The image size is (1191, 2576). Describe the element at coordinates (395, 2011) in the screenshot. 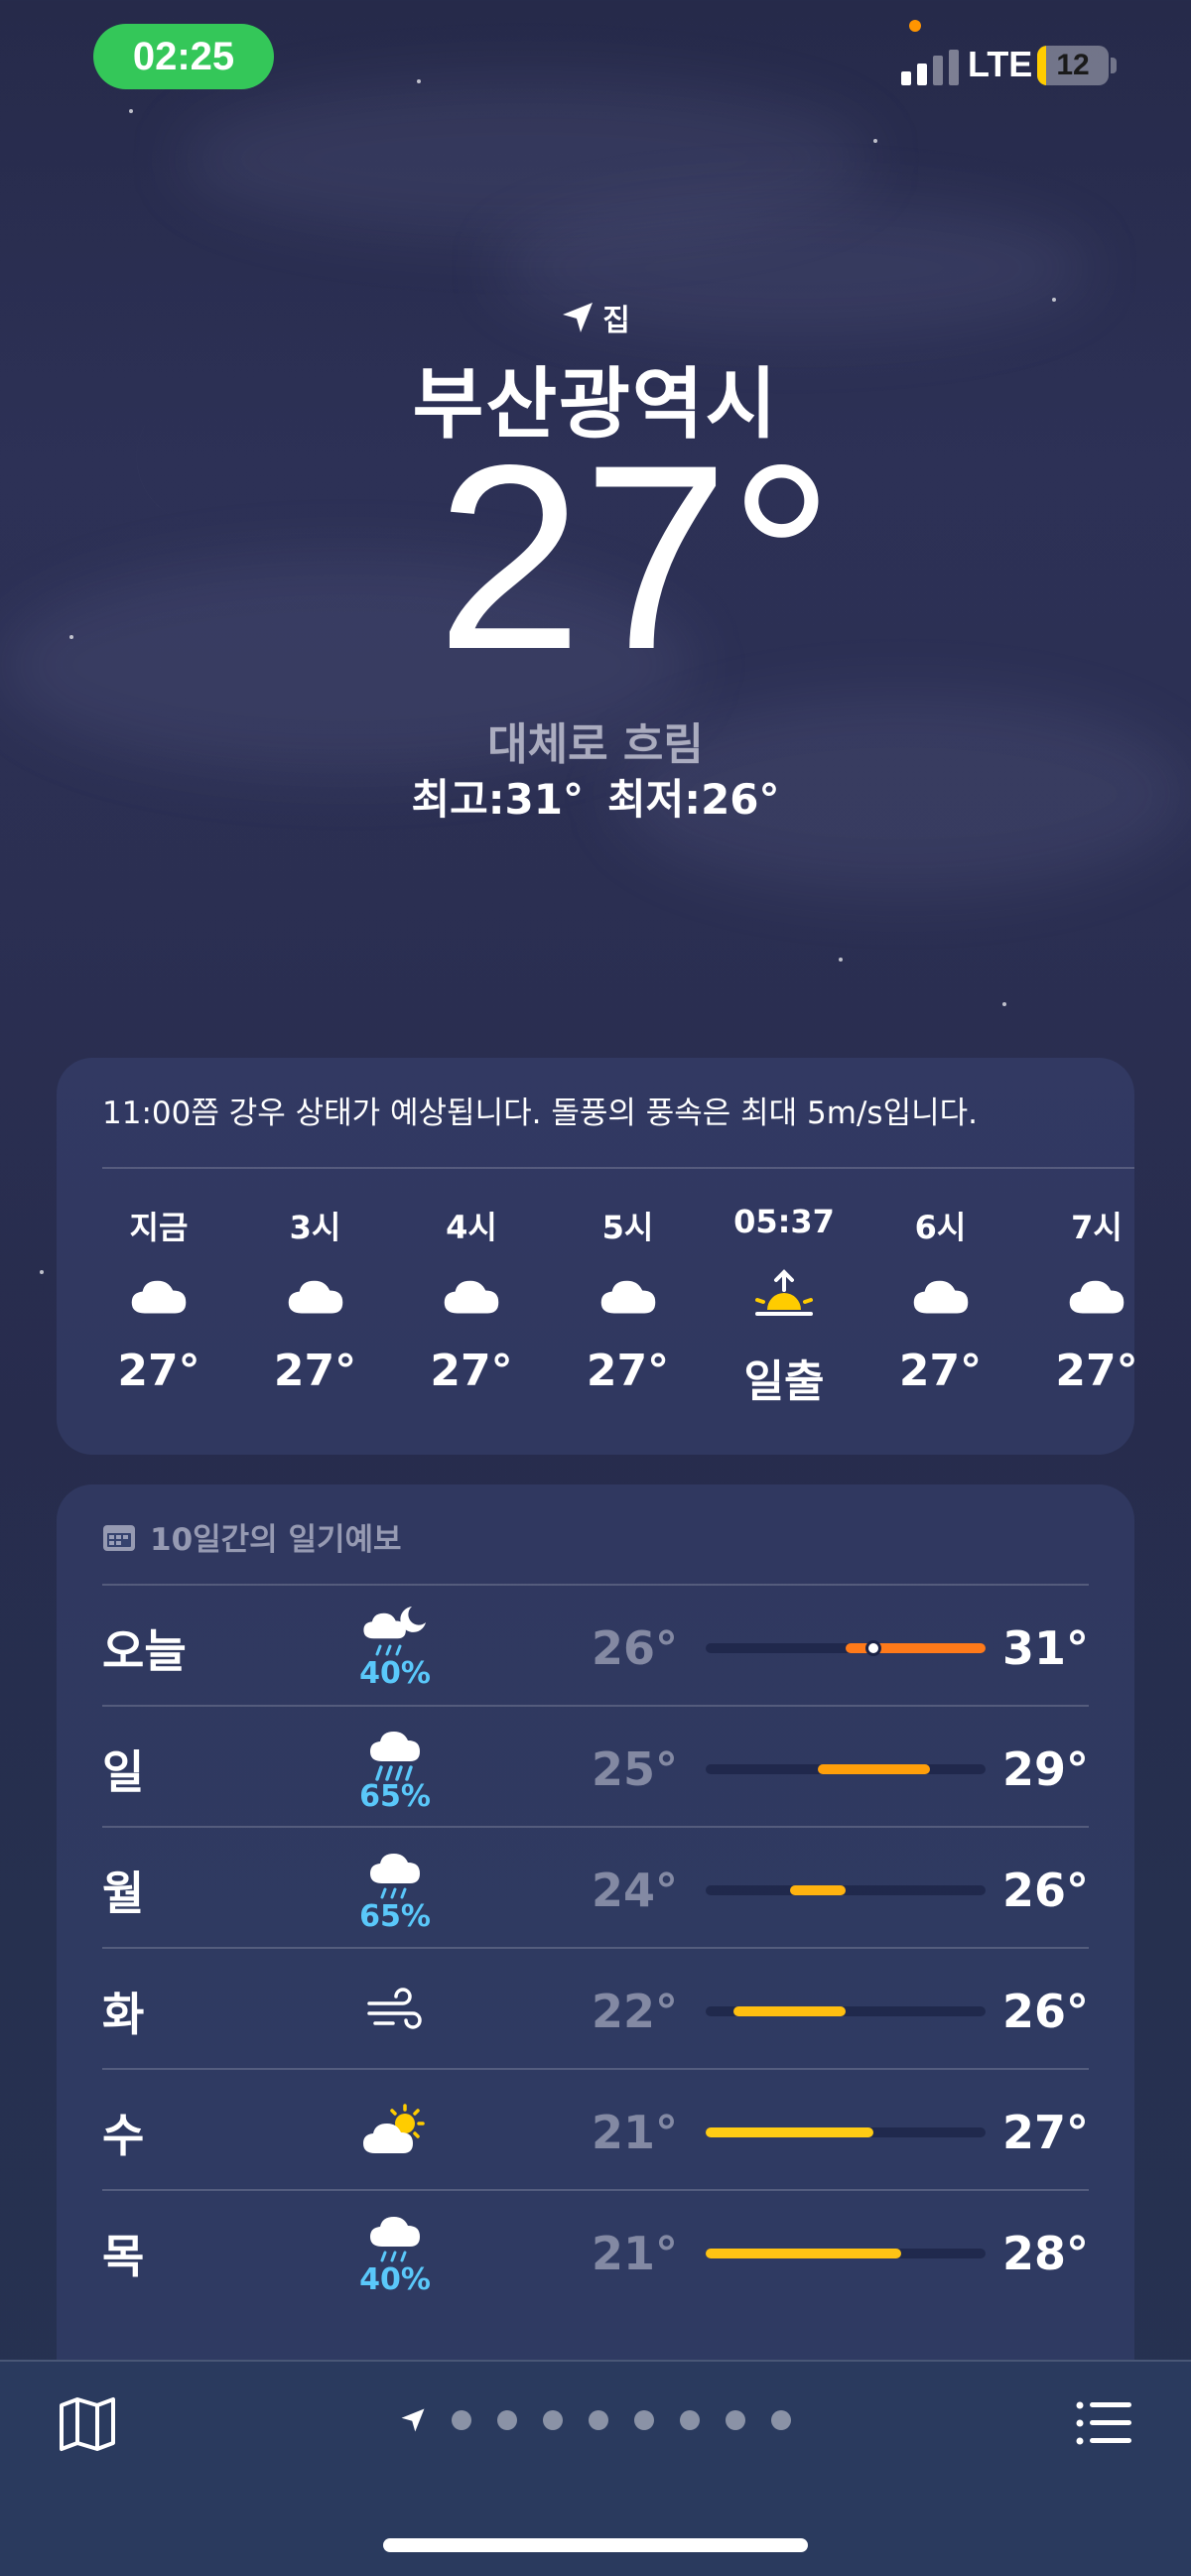

I see `wind-icon` at that location.